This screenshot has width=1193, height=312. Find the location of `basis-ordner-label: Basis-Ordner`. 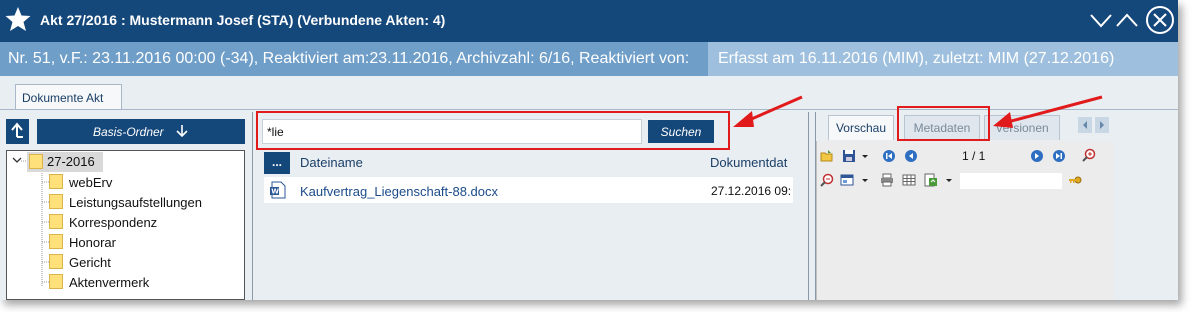

basis-ordner-label: Basis-Ordner is located at coordinates (128, 132).